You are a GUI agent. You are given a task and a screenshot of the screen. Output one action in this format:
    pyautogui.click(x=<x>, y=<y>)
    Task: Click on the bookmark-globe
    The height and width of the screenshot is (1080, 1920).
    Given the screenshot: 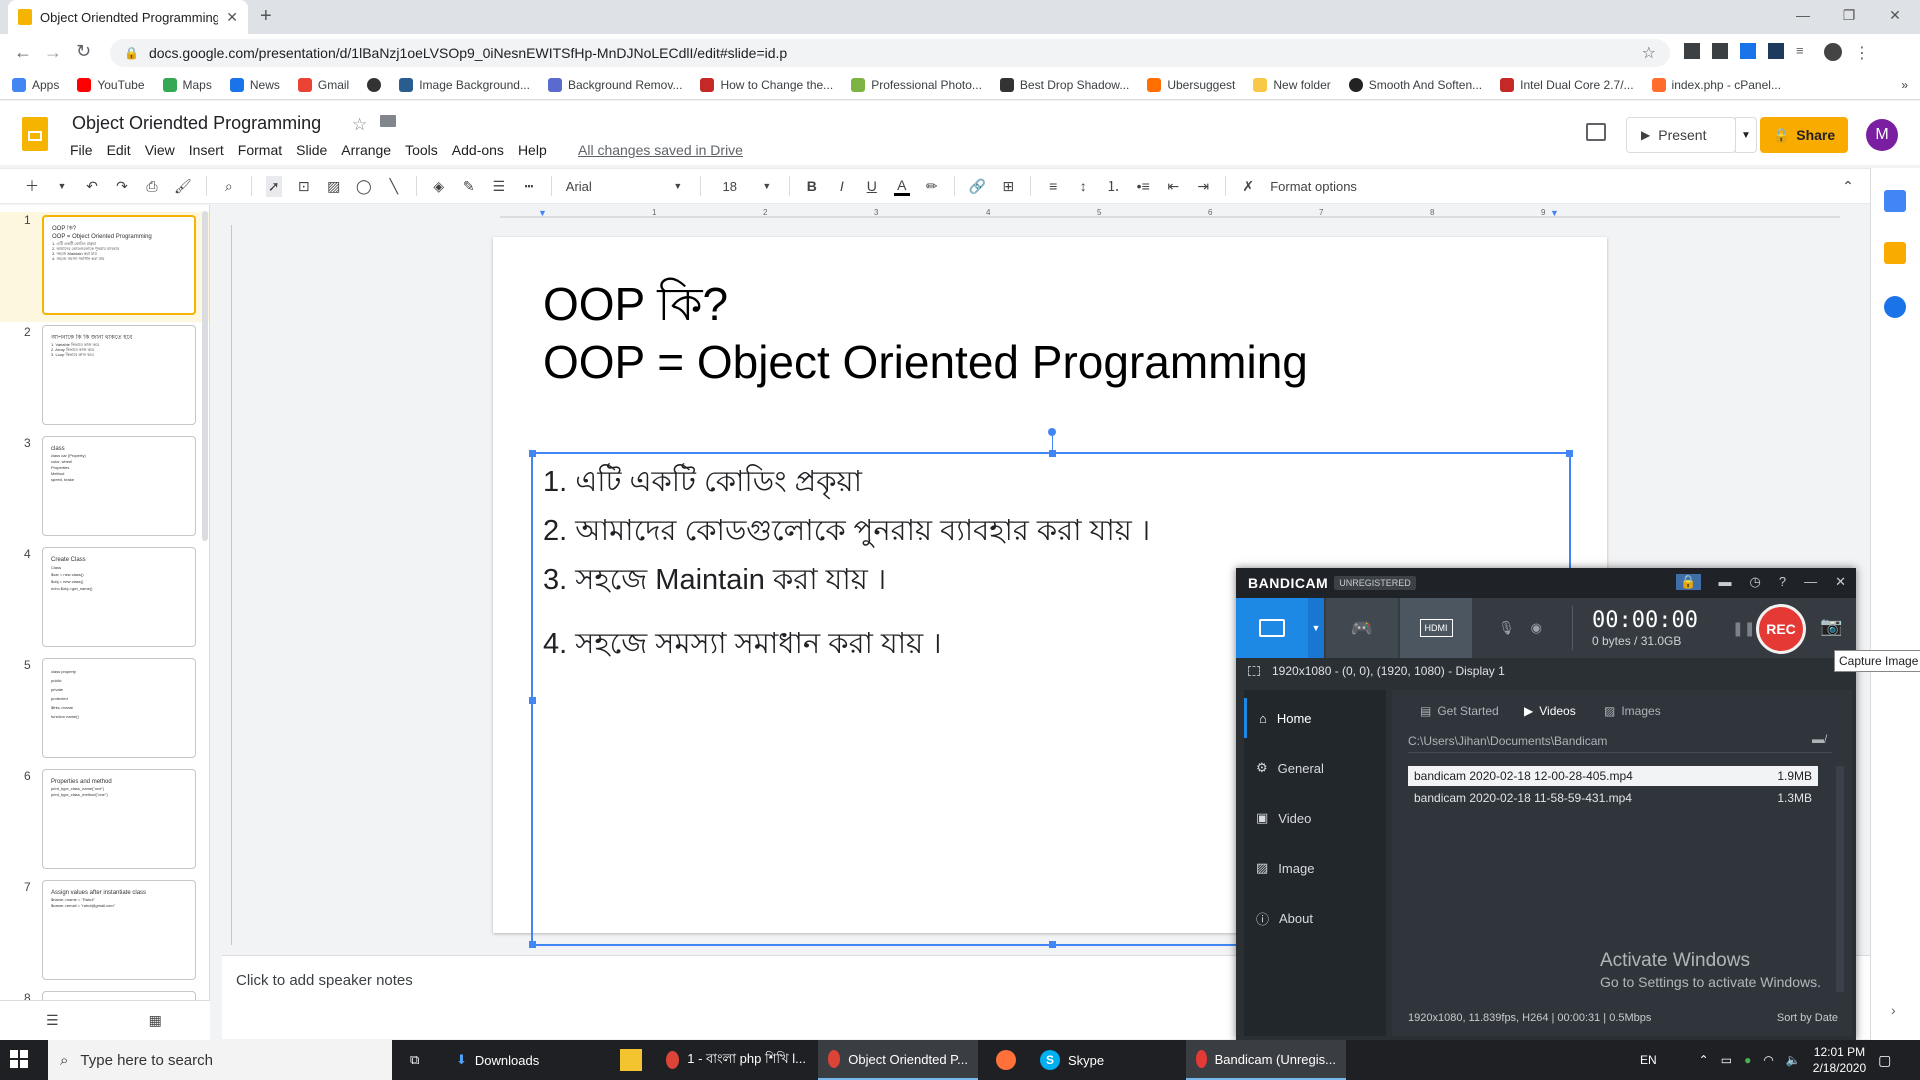 What is the action you would take?
    pyautogui.click(x=374, y=84)
    